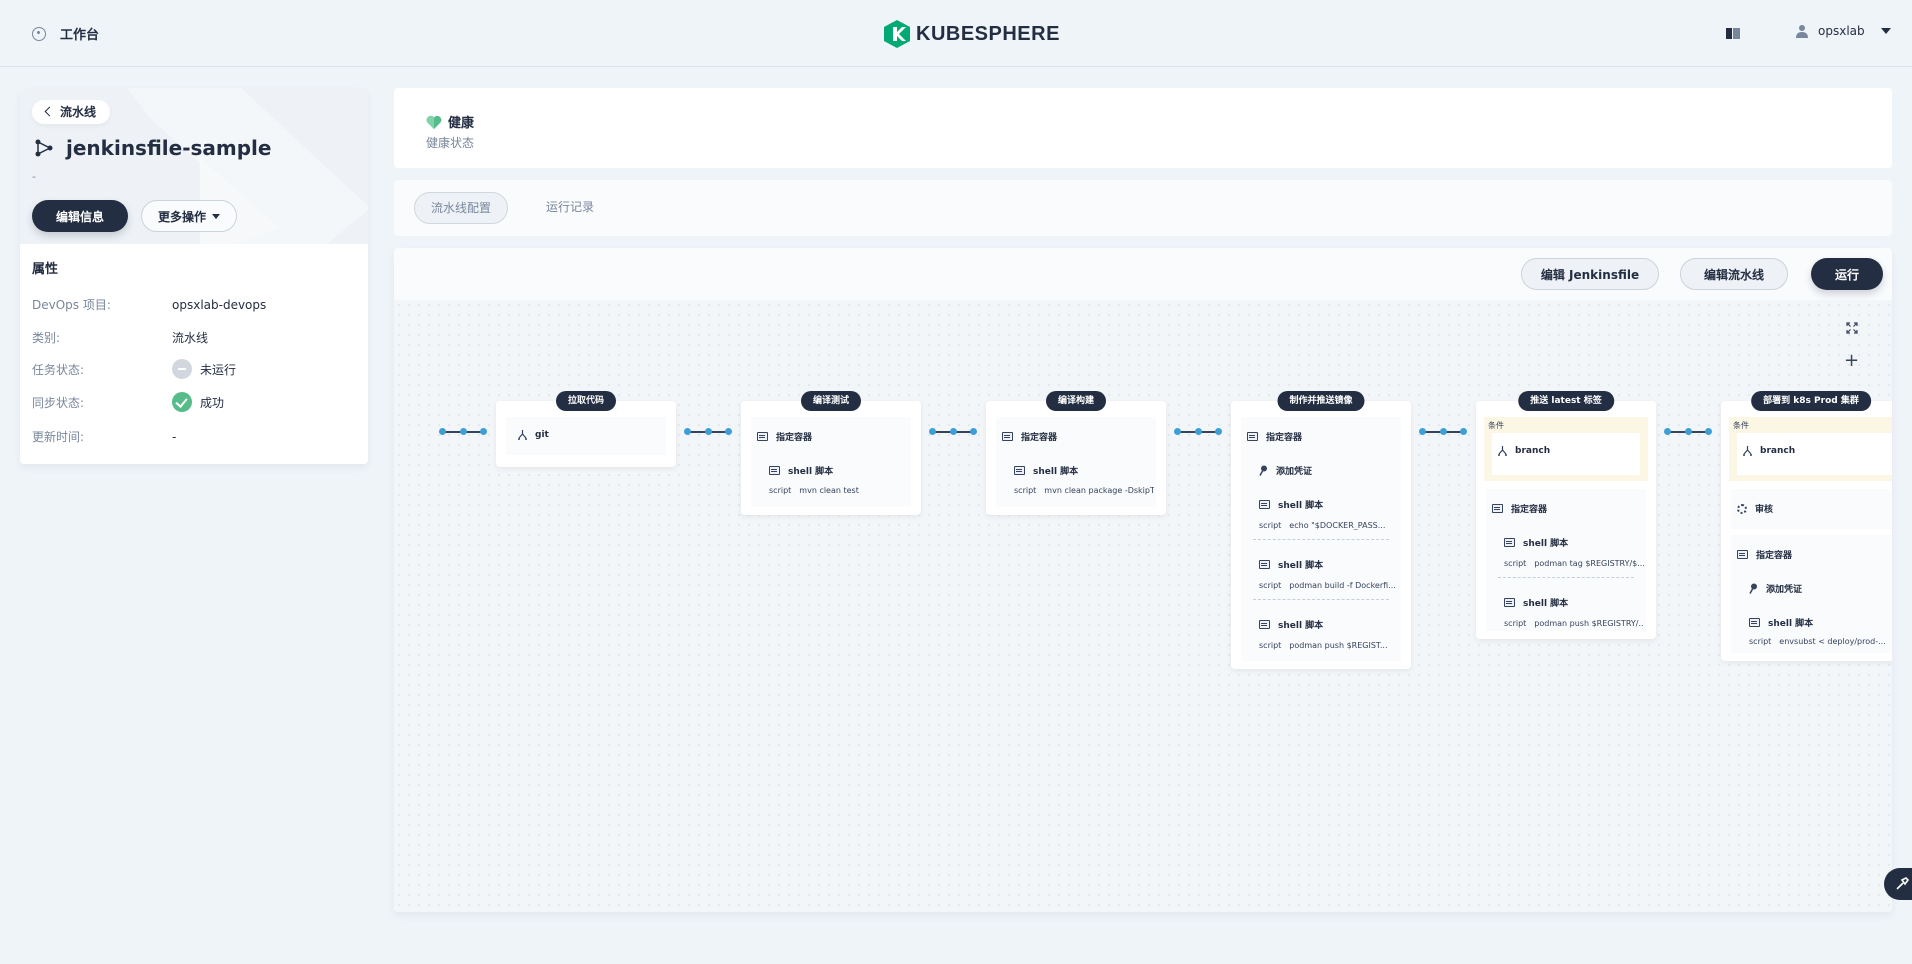 This screenshot has width=1912, height=964. I want to click on attr-sync-status: 同步状态: 成功, so click(128, 402).